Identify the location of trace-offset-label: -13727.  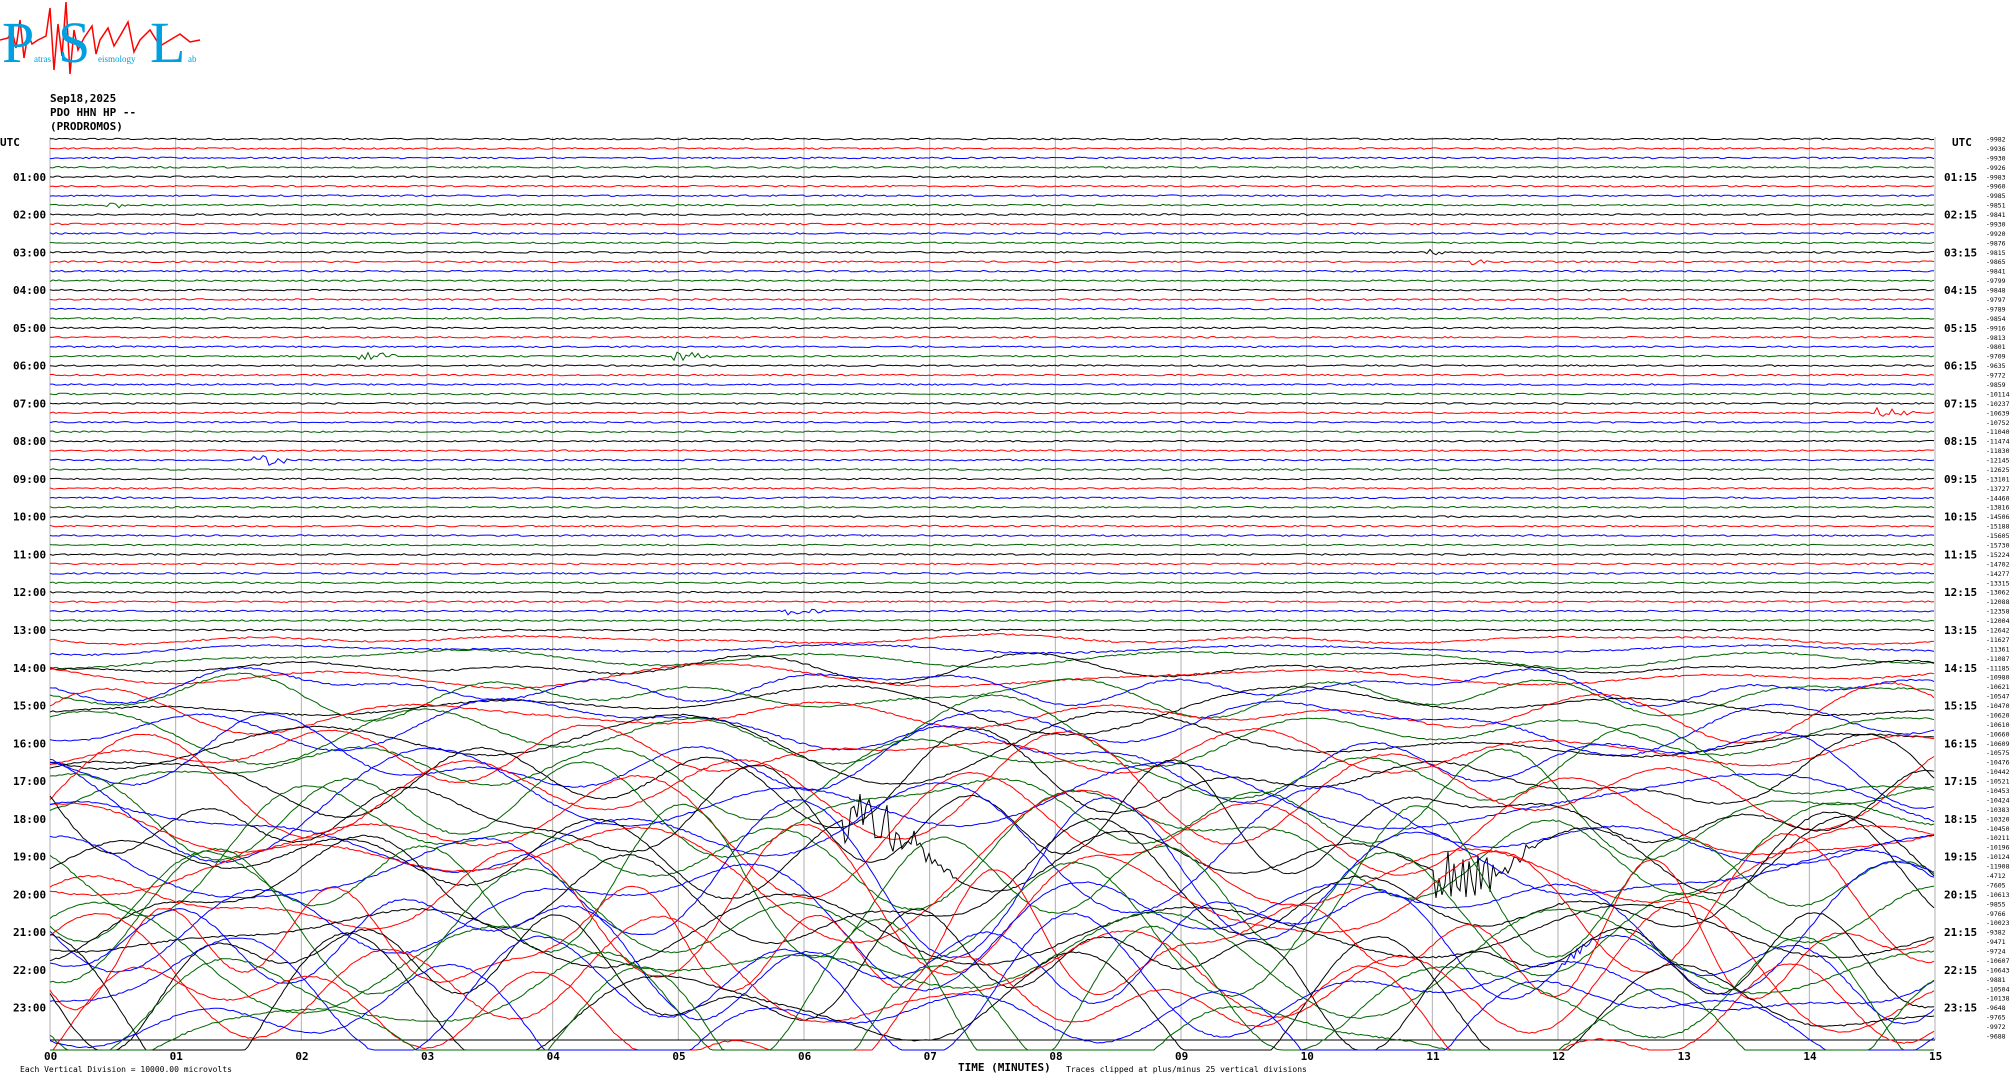
(1998, 489).